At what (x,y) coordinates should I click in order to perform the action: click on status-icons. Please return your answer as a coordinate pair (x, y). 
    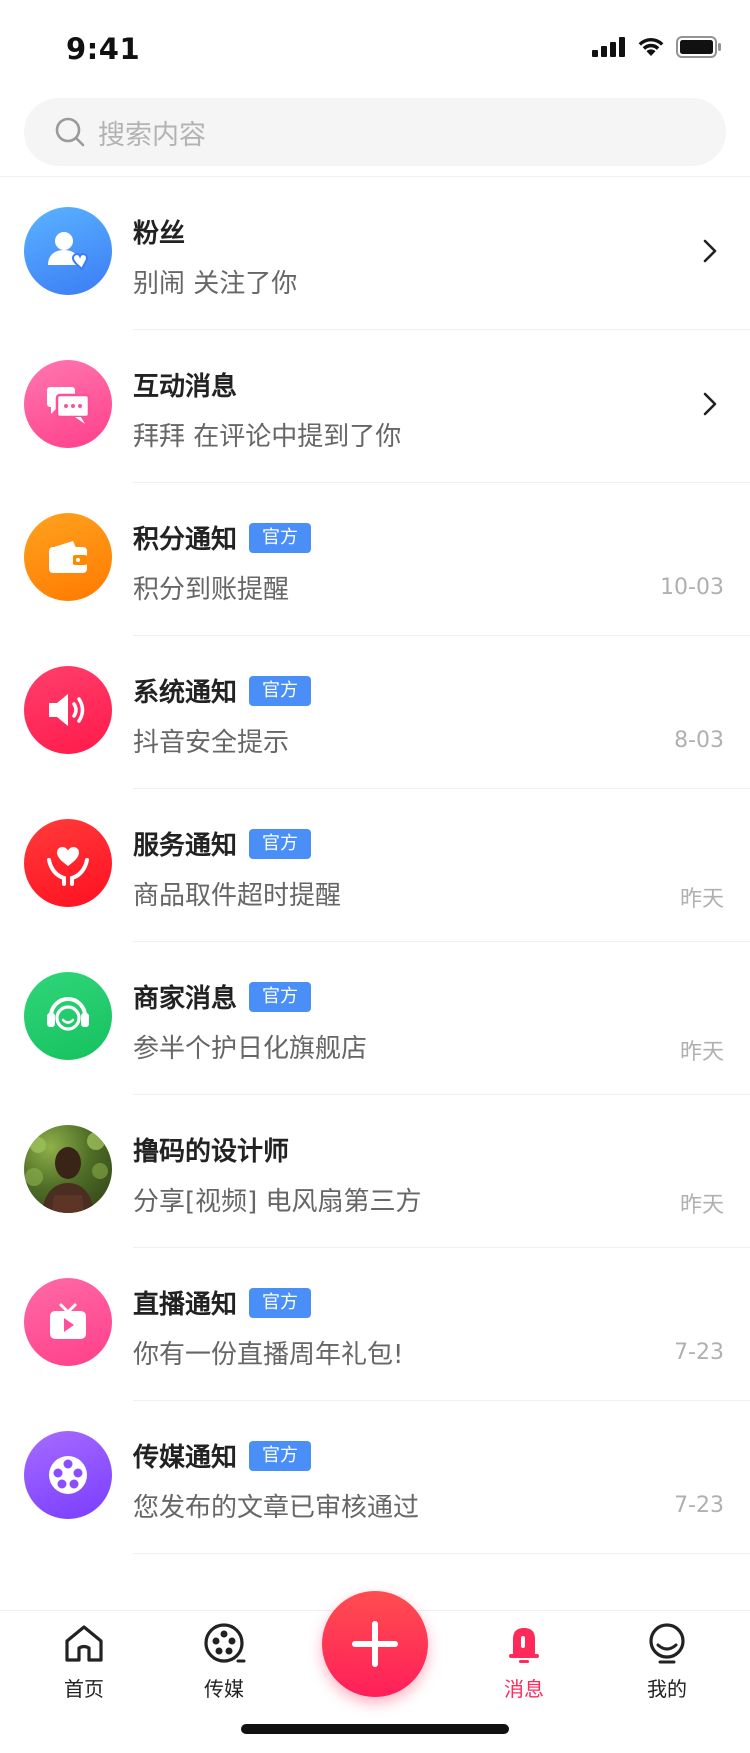
    Looking at the image, I should click on (657, 47).